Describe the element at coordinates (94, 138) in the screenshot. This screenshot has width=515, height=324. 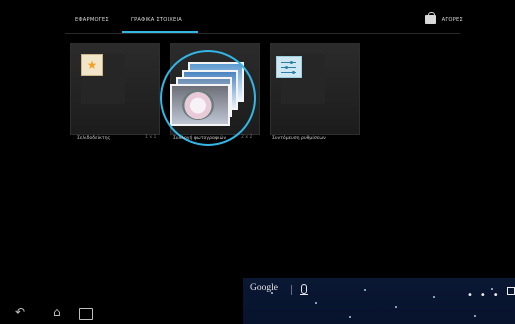
I see `widget-label-bookmark: Σελιδοδείκτης` at that location.